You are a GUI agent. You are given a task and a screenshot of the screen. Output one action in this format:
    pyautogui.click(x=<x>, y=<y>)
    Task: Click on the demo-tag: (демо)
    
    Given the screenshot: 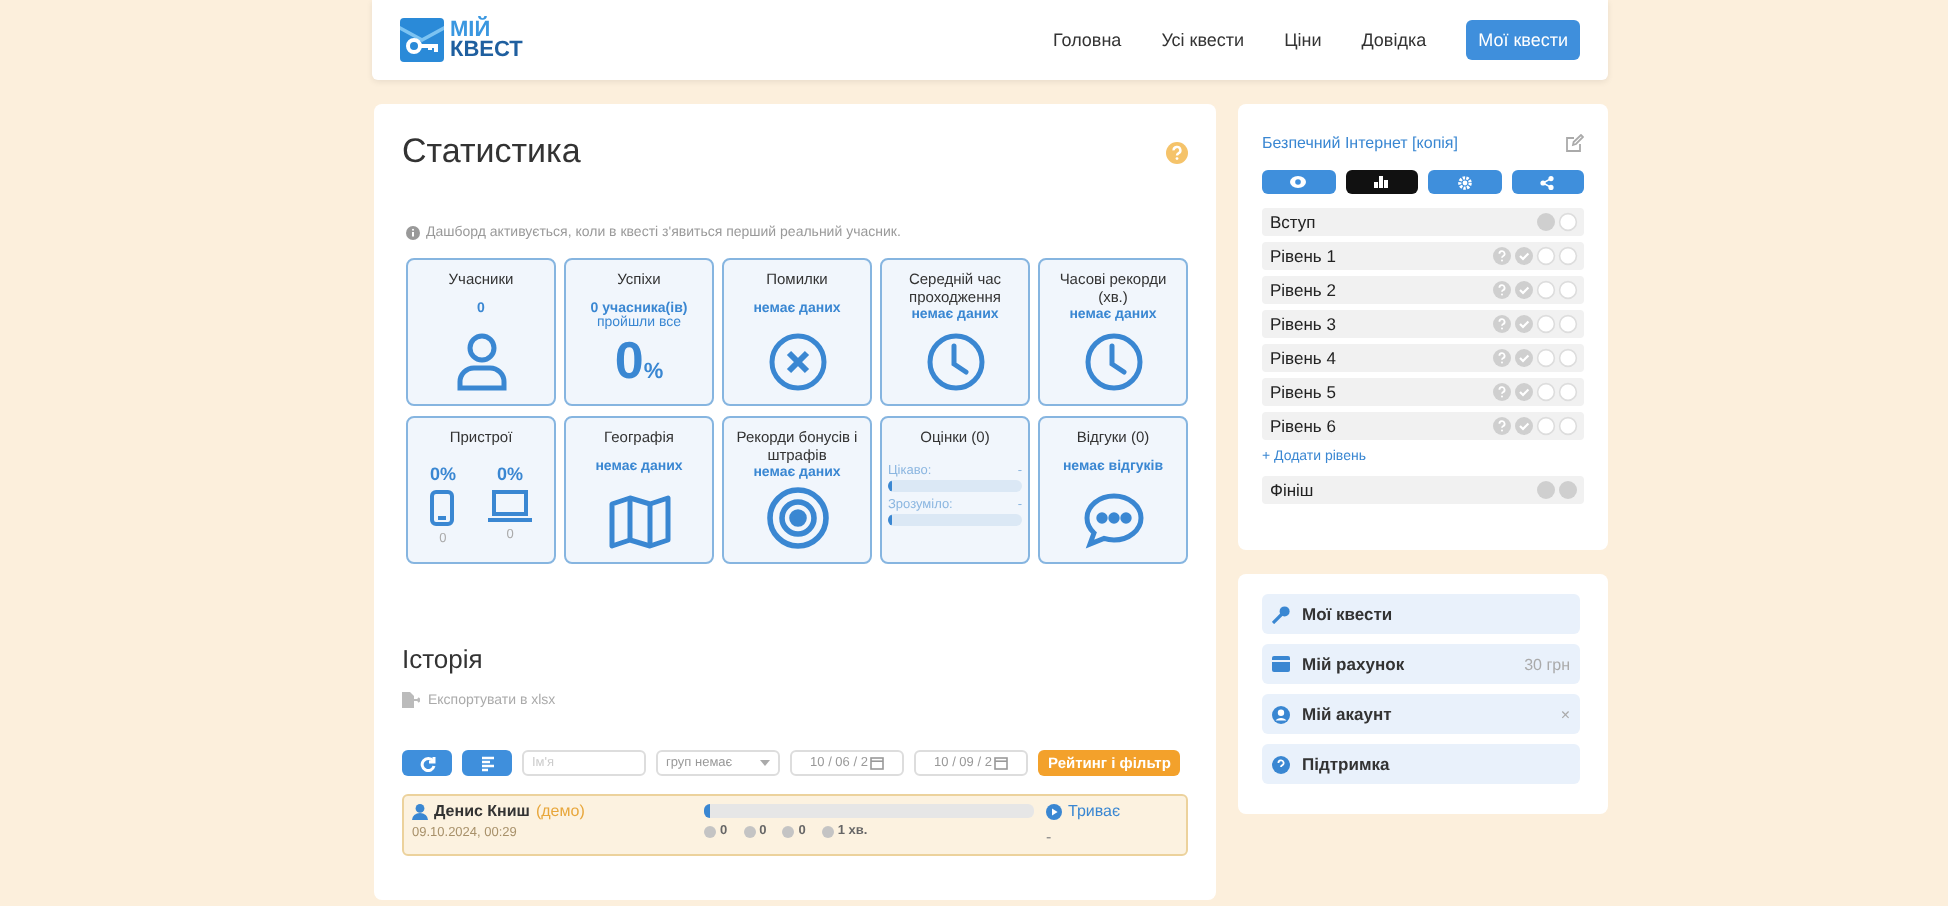 What is the action you would take?
    pyautogui.click(x=560, y=811)
    